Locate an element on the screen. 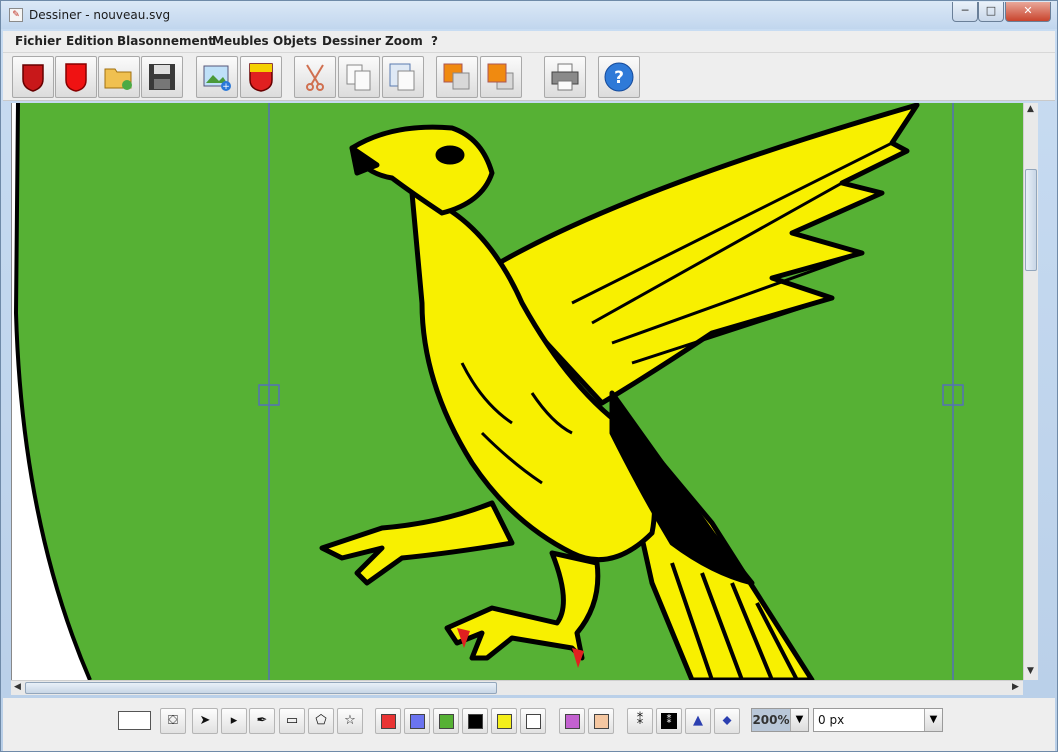 The image size is (1058, 752). color-flesh-swatch is located at coordinates (601, 721).